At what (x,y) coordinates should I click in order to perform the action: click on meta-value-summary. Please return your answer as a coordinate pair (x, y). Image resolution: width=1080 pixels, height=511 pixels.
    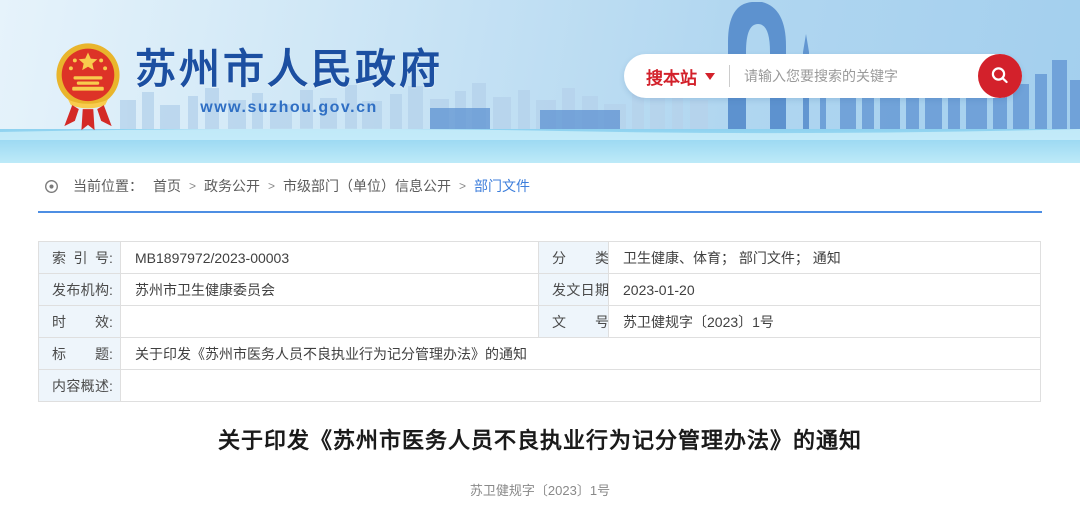
    Looking at the image, I should click on (580, 385).